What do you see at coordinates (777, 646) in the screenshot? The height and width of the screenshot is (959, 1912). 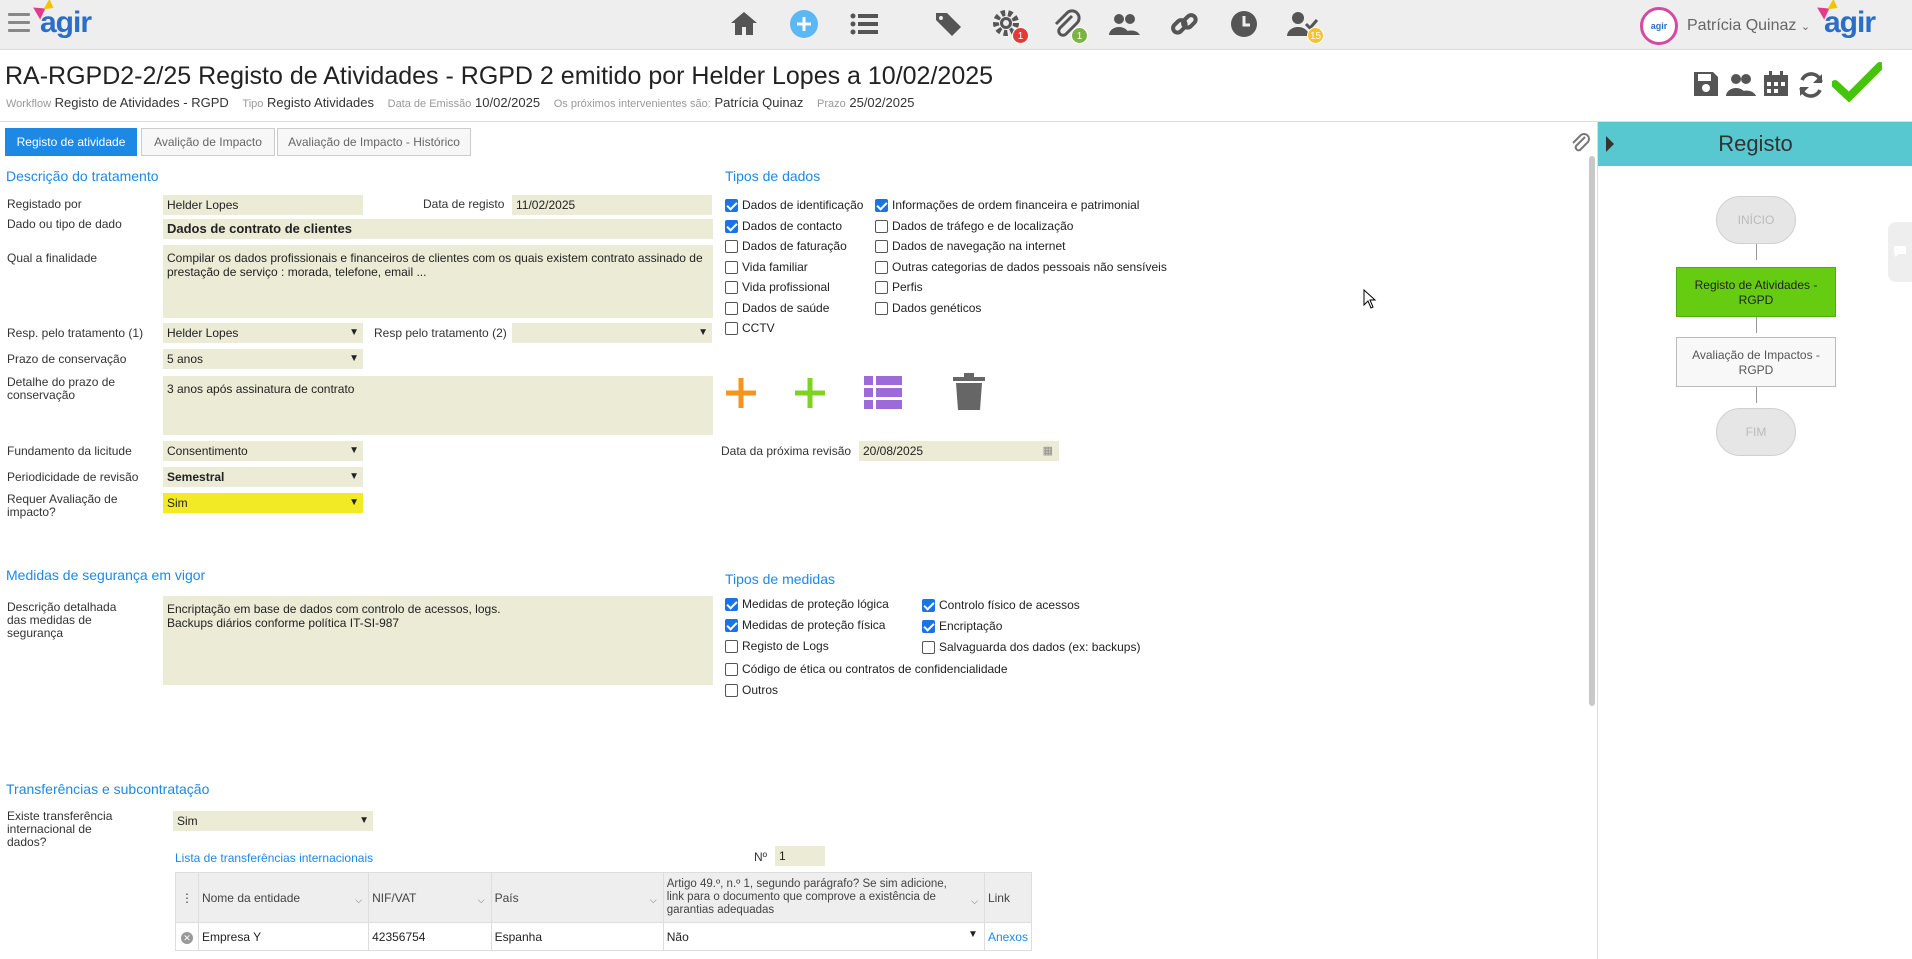 I see `checkbox-row: Registo de Logs` at bounding box center [777, 646].